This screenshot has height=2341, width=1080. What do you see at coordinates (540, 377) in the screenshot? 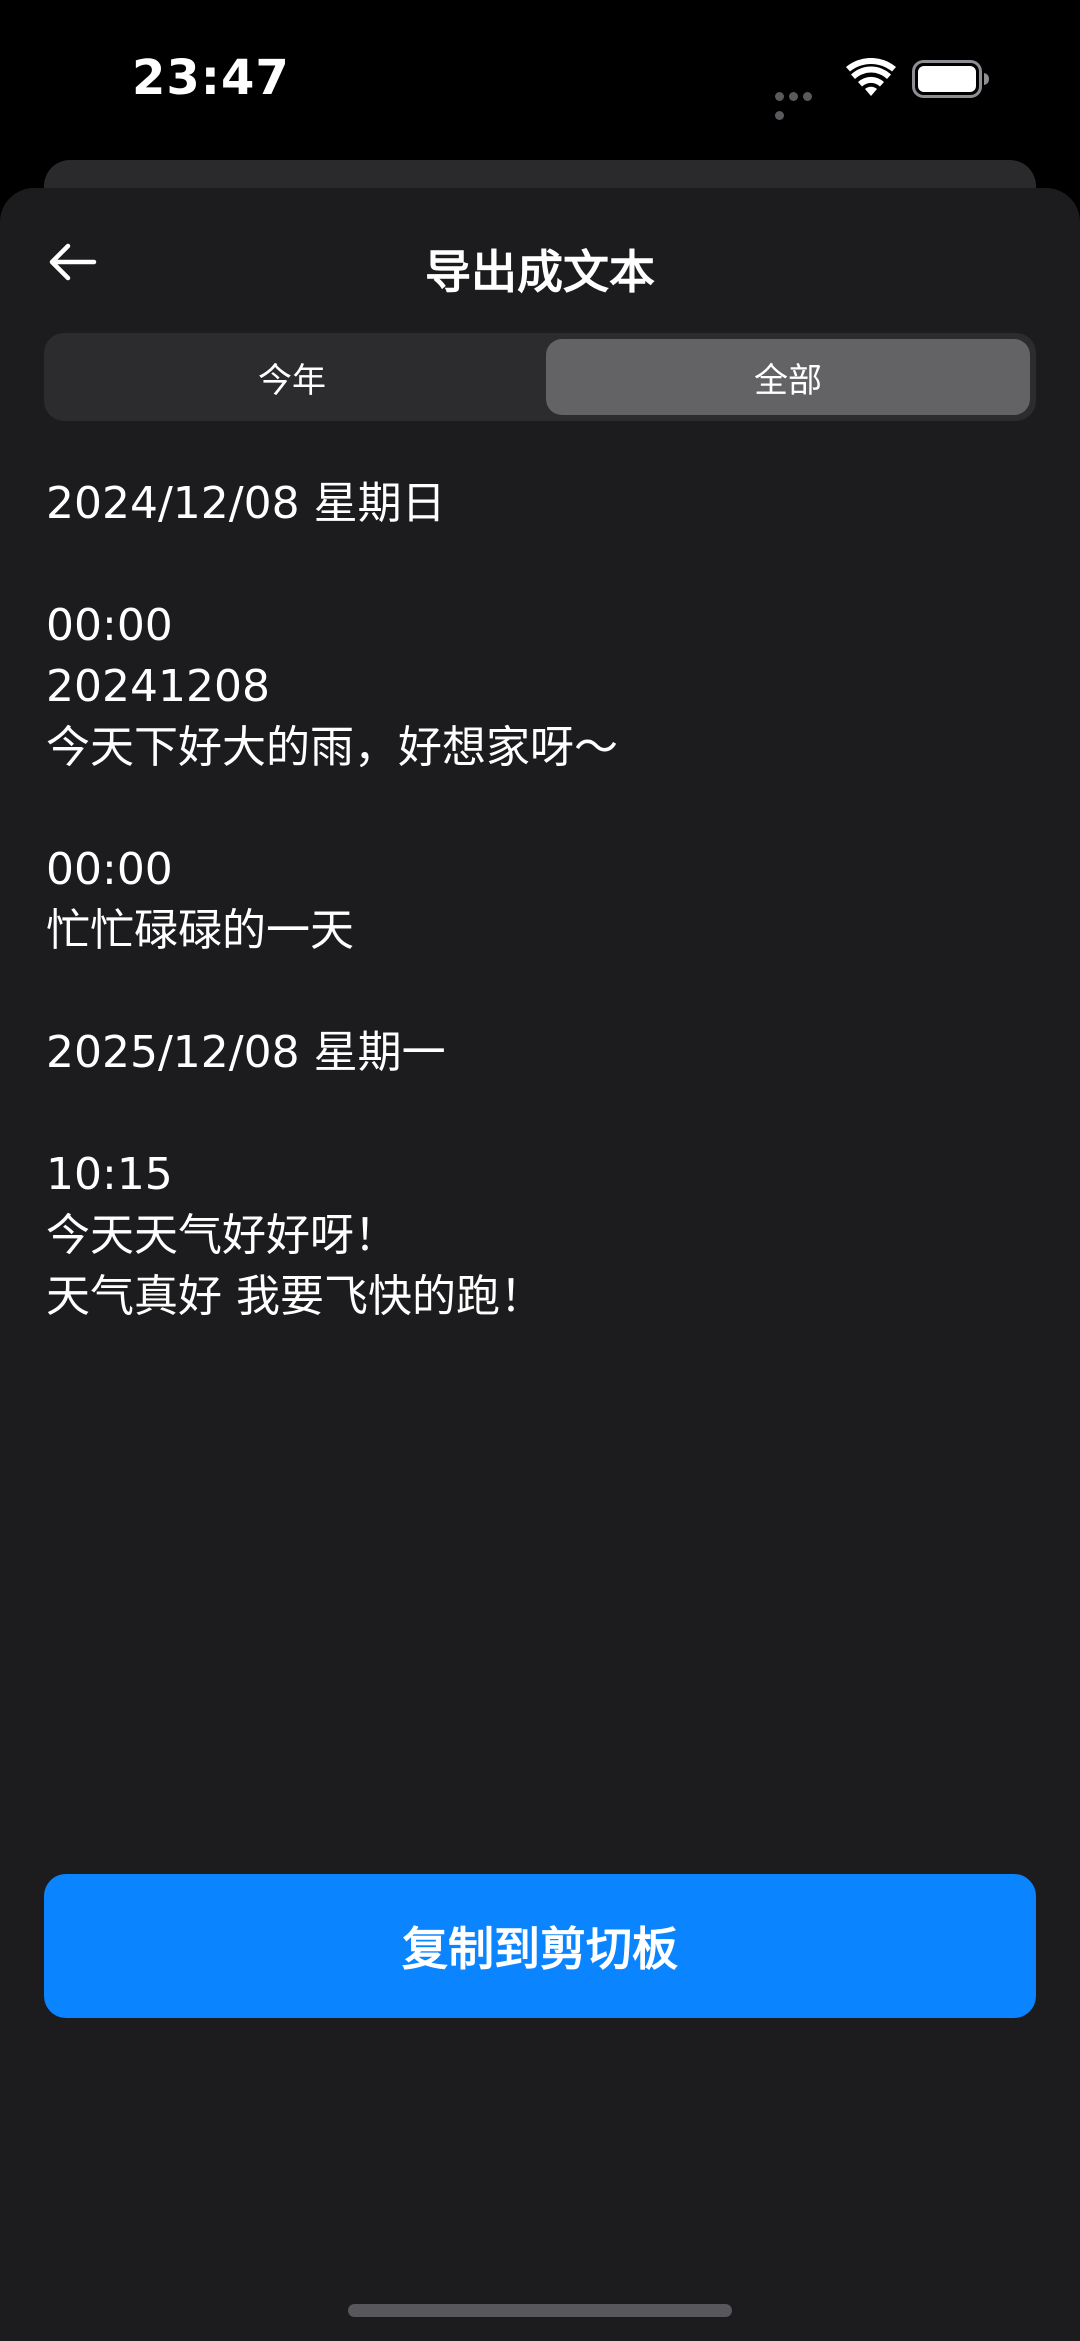
I see `range-segmented-control: 今年 全部` at bounding box center [540, 377].